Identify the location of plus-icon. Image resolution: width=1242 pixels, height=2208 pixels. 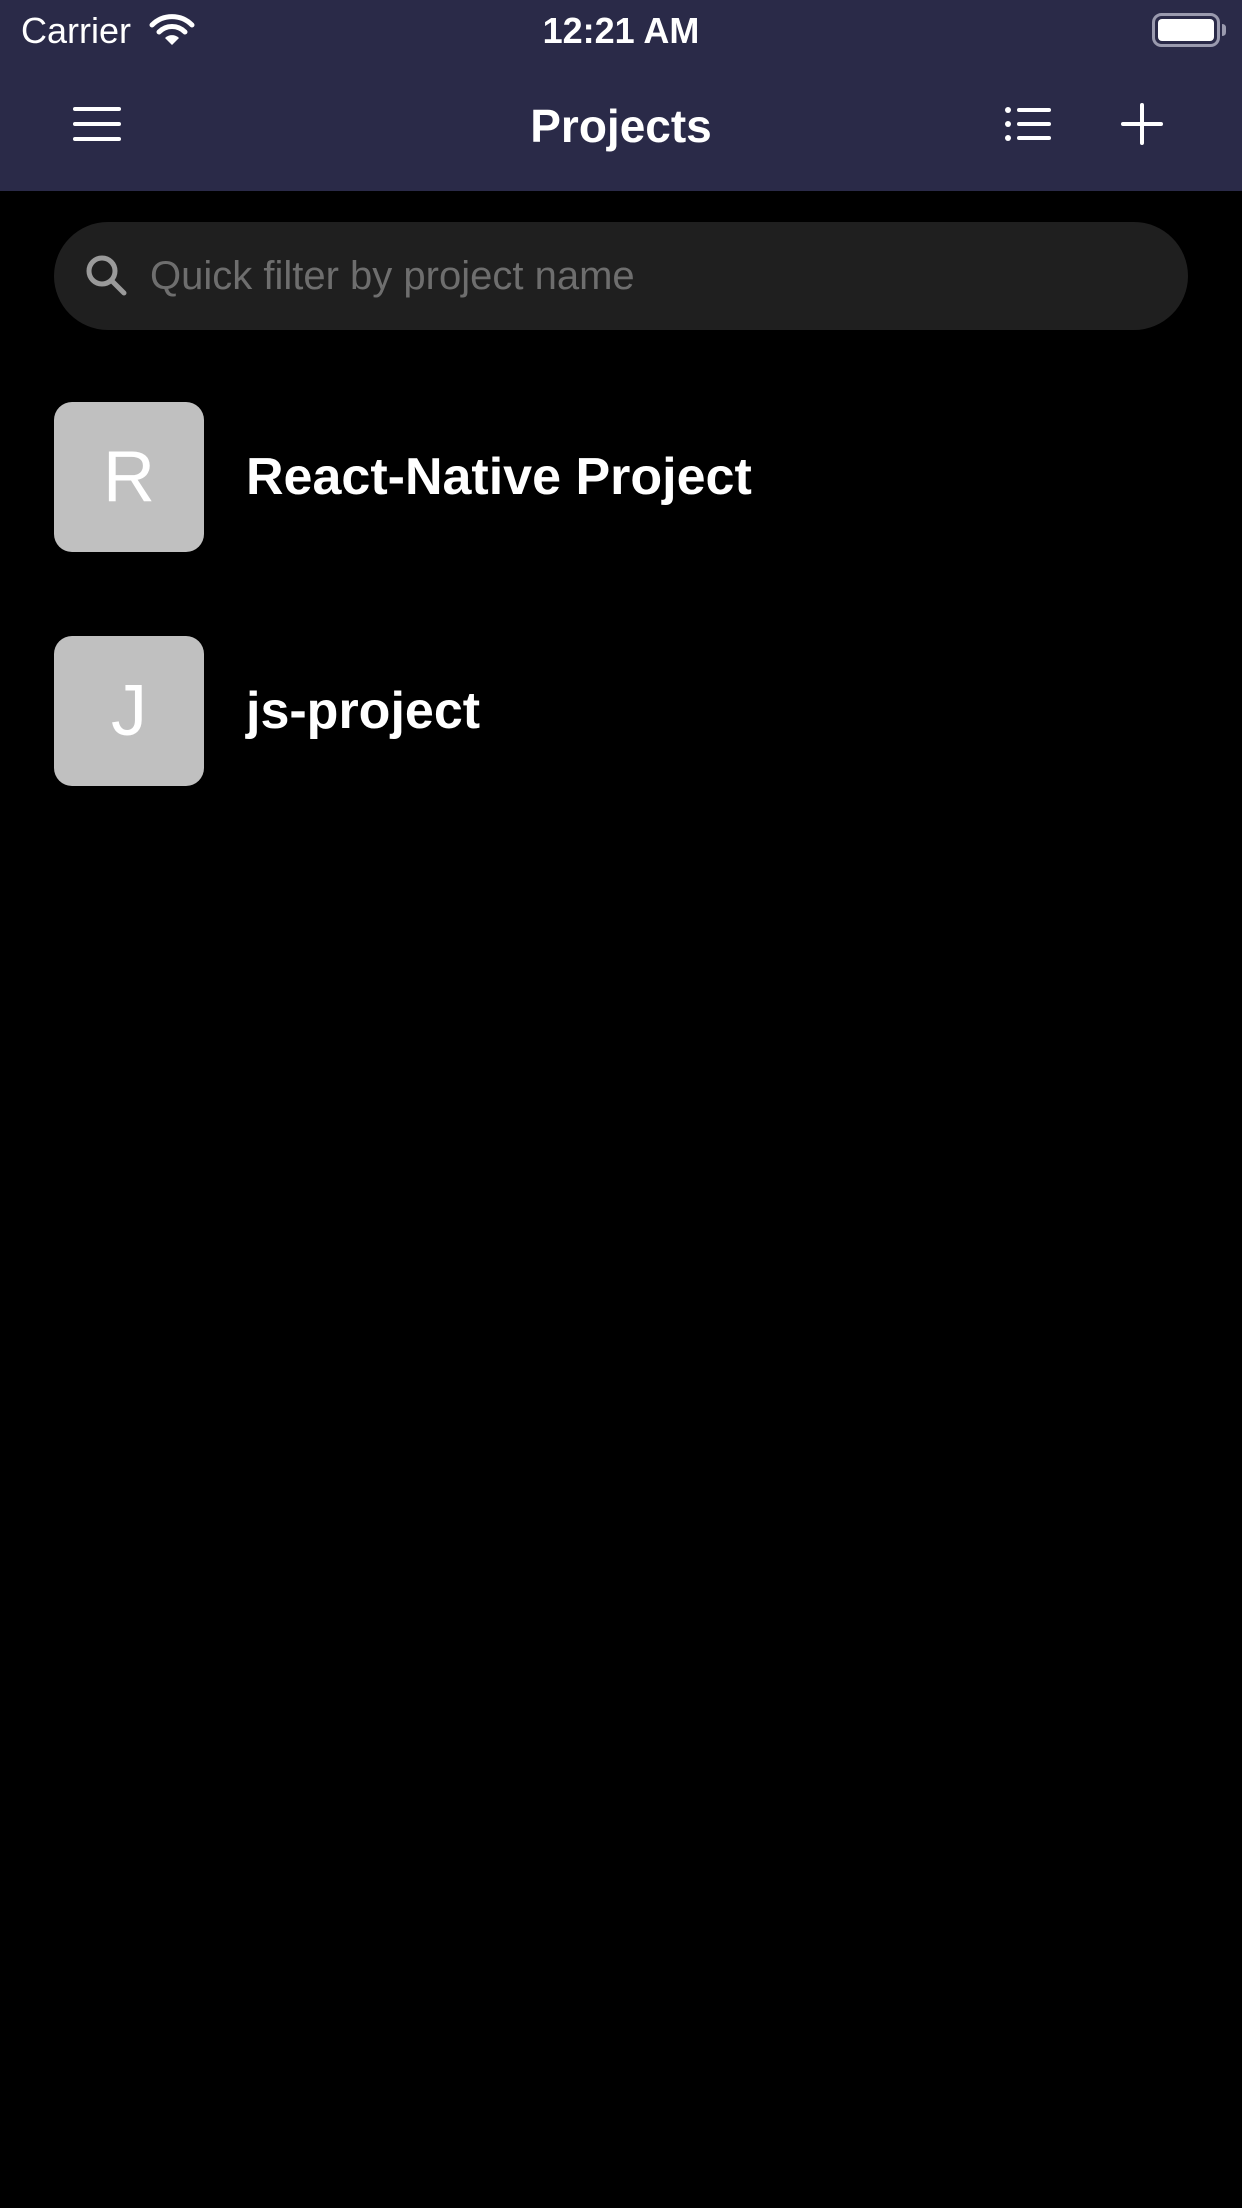
(1142, 126).